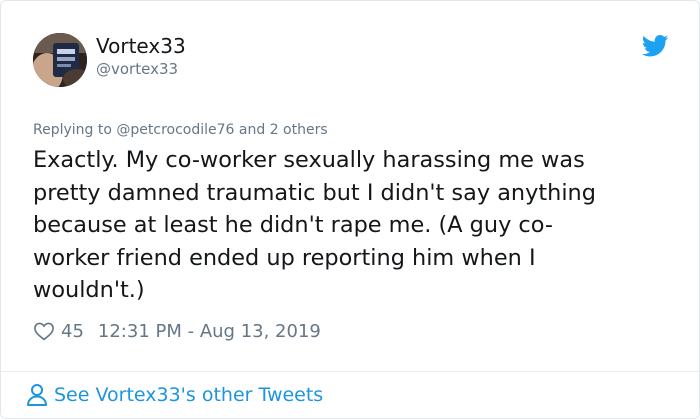 This screenshot has width=700, height=419. I want to click on person-icon, so click(37, 395).